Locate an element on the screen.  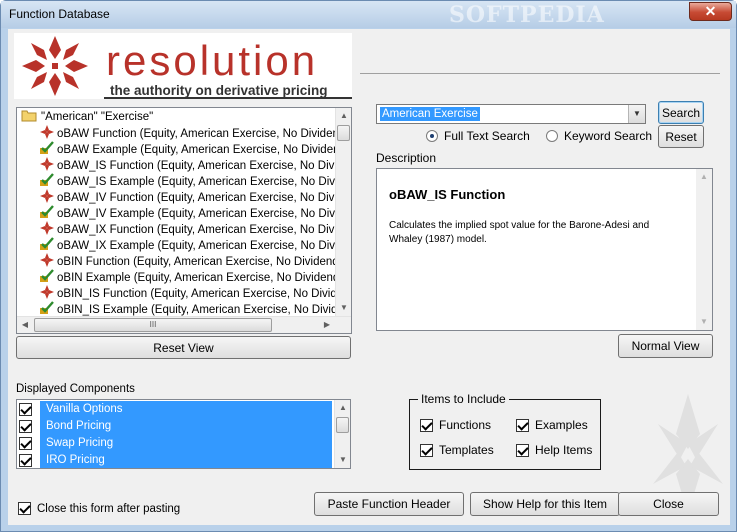
examples-label: Examples is located at coordinates (561, 425).